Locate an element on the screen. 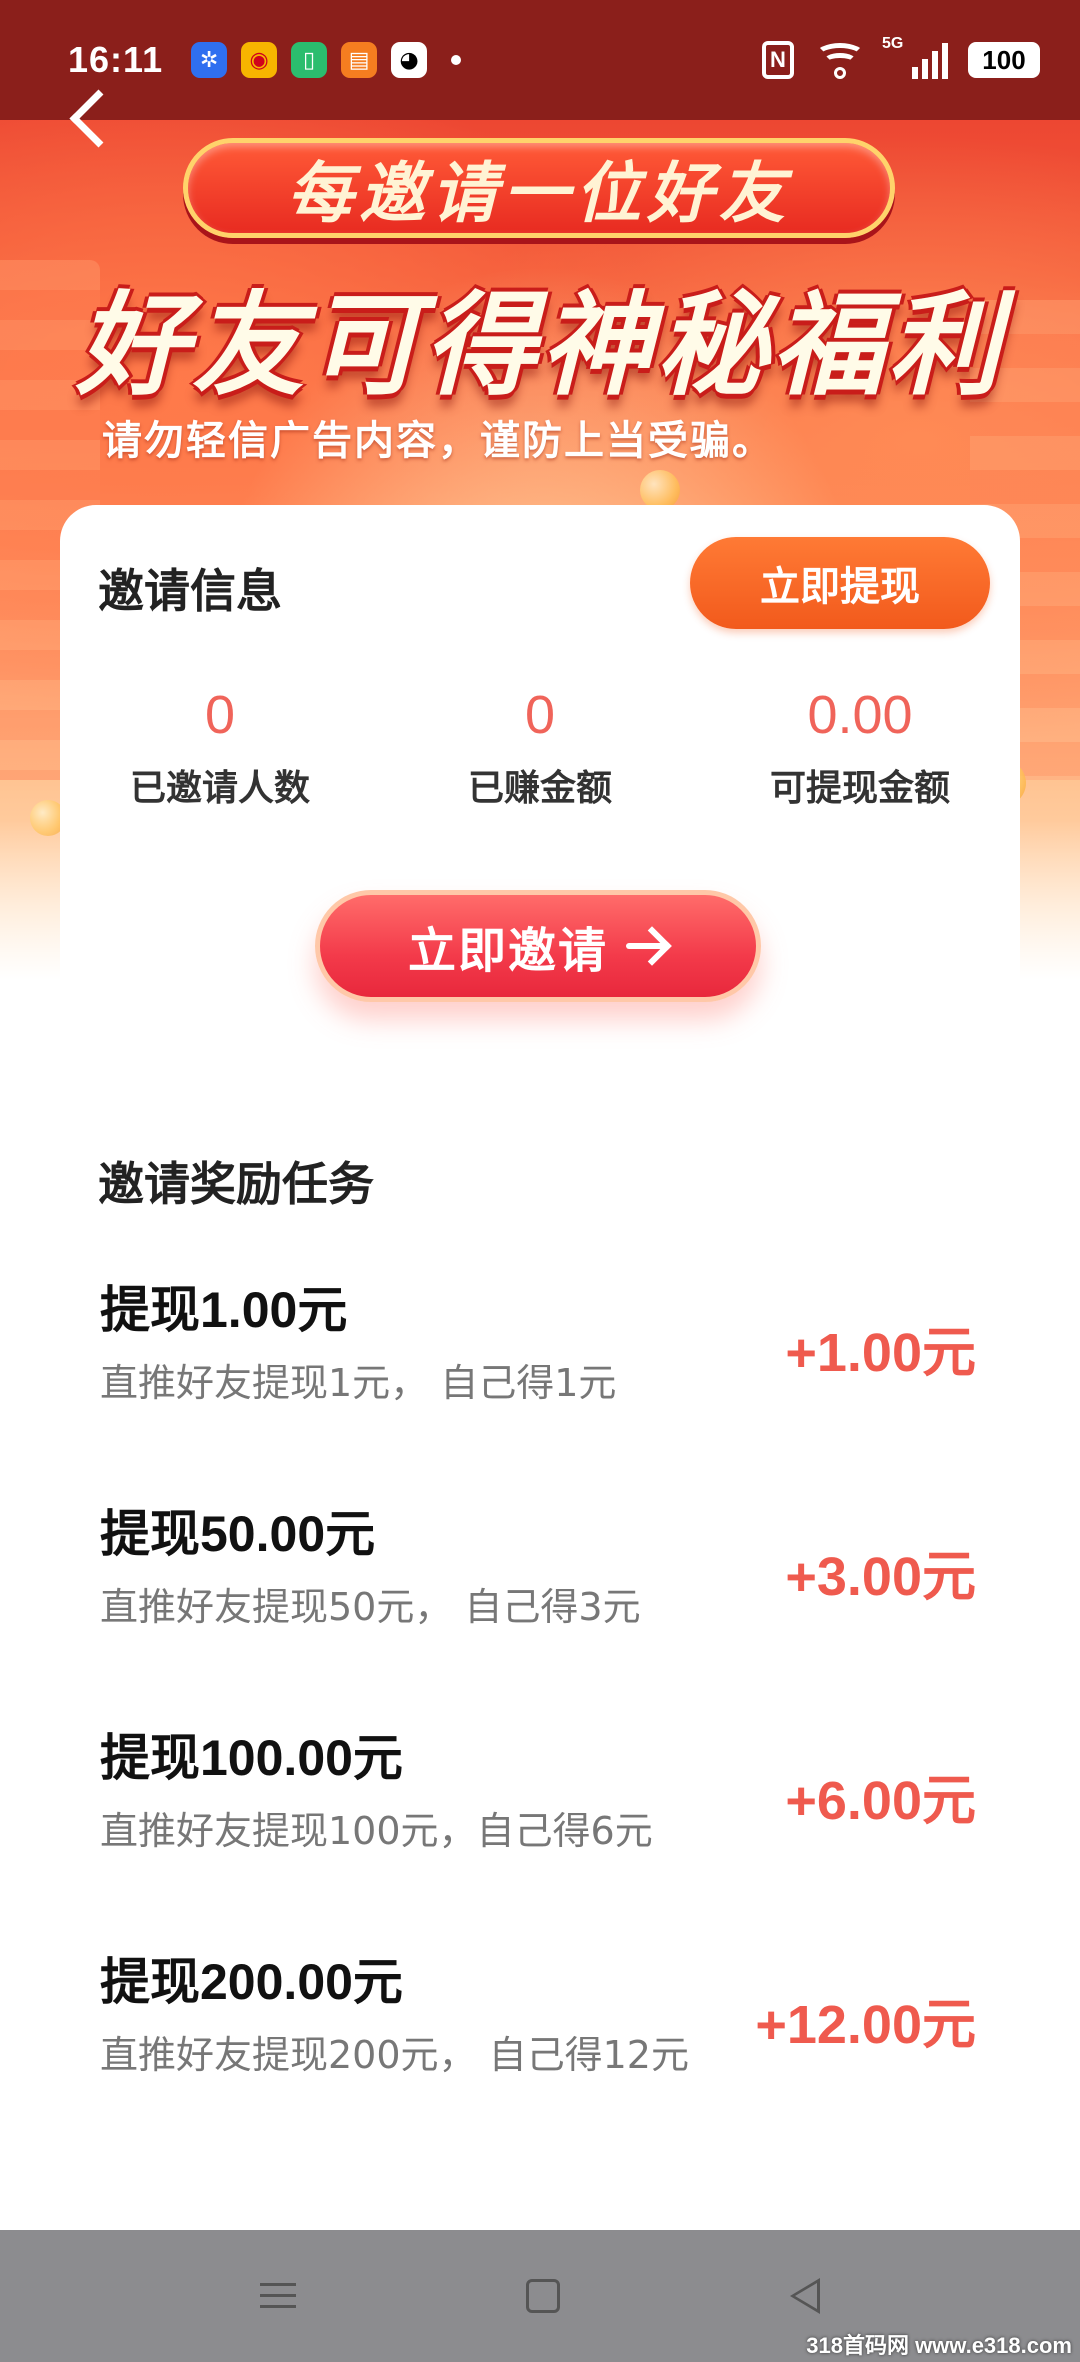 This screenshot has height=2362, width=1080. more-notifications-dot is located at coordinates (456, 60).